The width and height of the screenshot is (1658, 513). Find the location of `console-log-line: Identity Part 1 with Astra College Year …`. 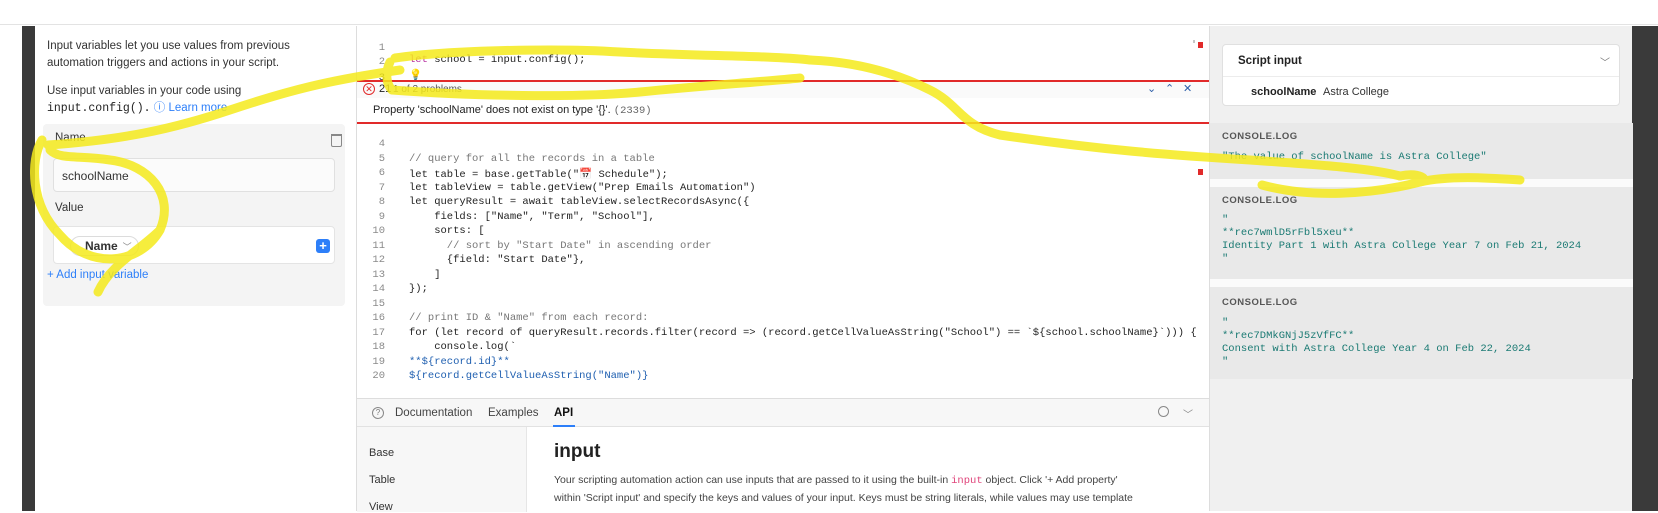

console-log-line: Identity Part 1 with Astra College Year … is located at coordinates (1402, 246).